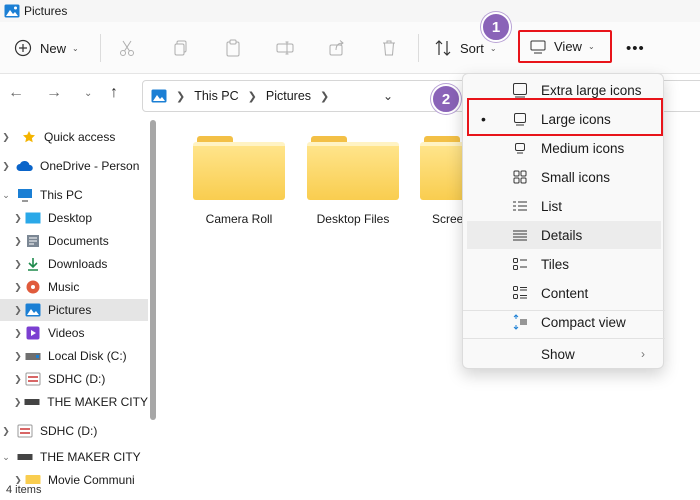 This screenshot has width=700, height=500. I want to click on videos-icon, so click(33, 333).